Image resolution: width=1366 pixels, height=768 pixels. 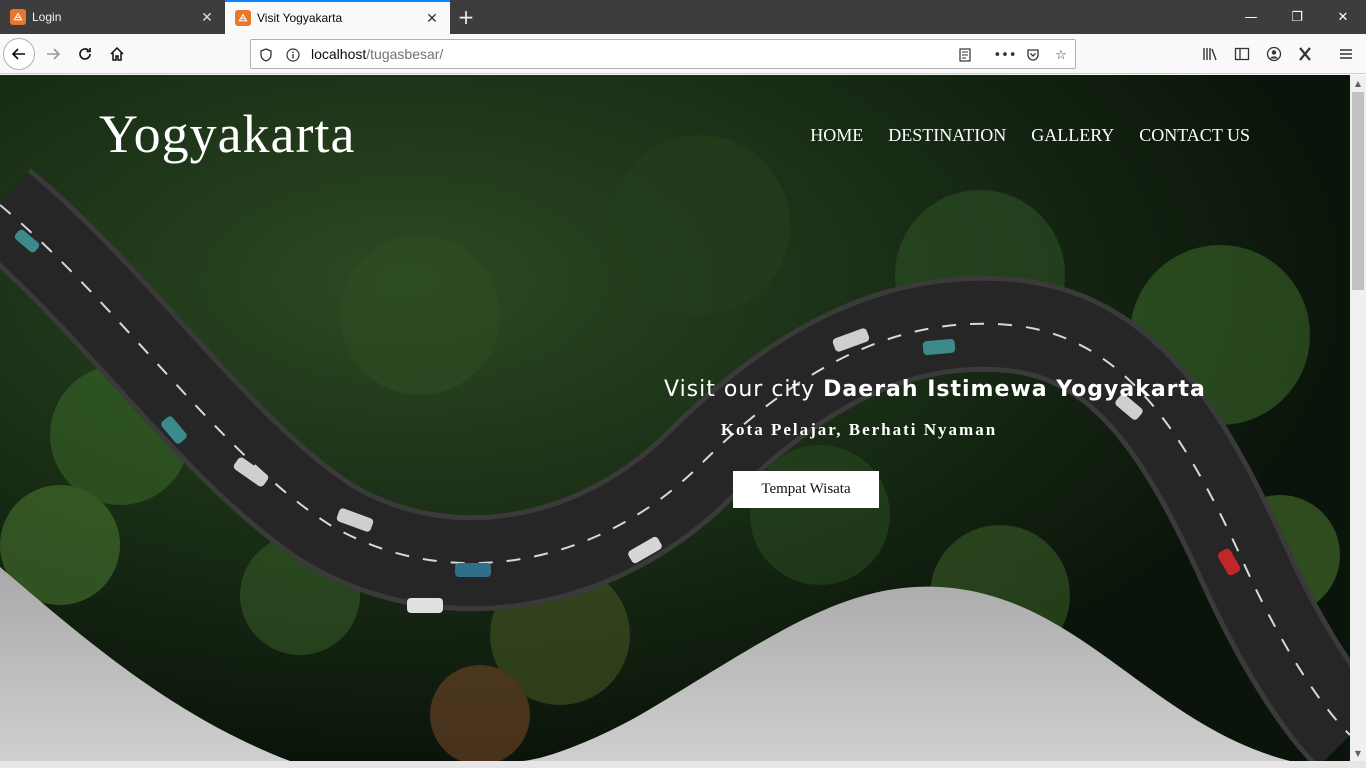 I want to click on reload-icon, so click(x=85, y=54).